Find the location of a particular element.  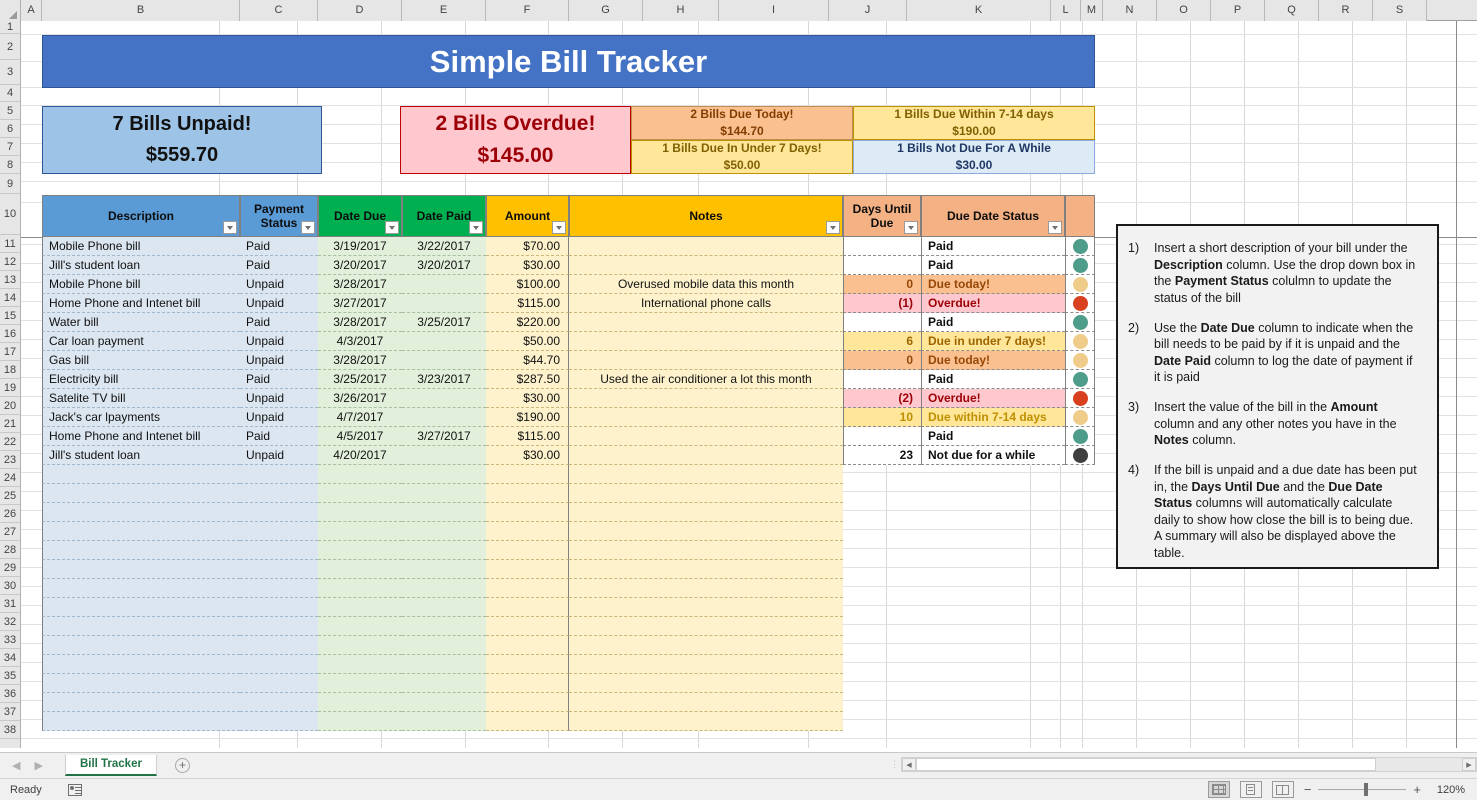

row-header-17: 17 is located at coordinates (10, 352).